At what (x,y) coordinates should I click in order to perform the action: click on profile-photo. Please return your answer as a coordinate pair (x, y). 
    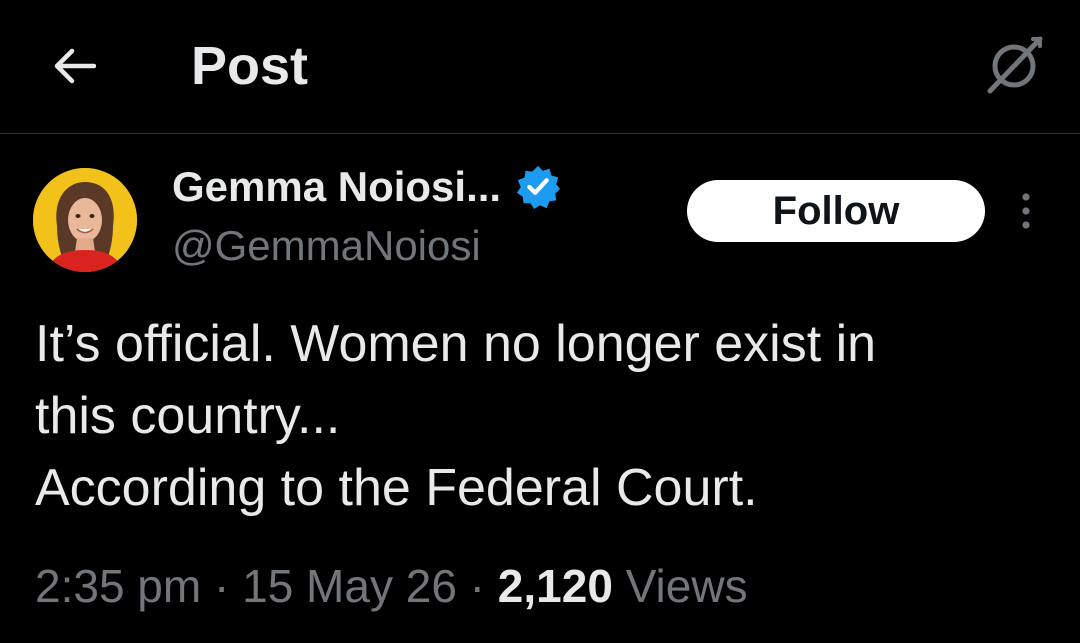
    Looking at the image, I should click on (85, 220).